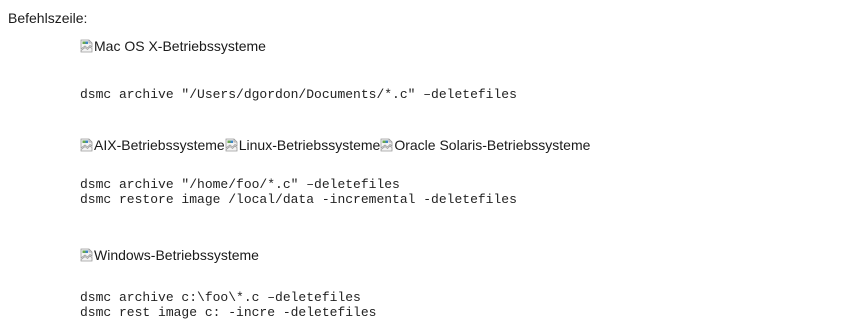 This screenshot has height=330, width=852. What do you see at coordinates (228, 312) in the screenshot?
I see `command-line: dsmc rest image c: -incre -deletefiles` at bounding box center [228, 312].